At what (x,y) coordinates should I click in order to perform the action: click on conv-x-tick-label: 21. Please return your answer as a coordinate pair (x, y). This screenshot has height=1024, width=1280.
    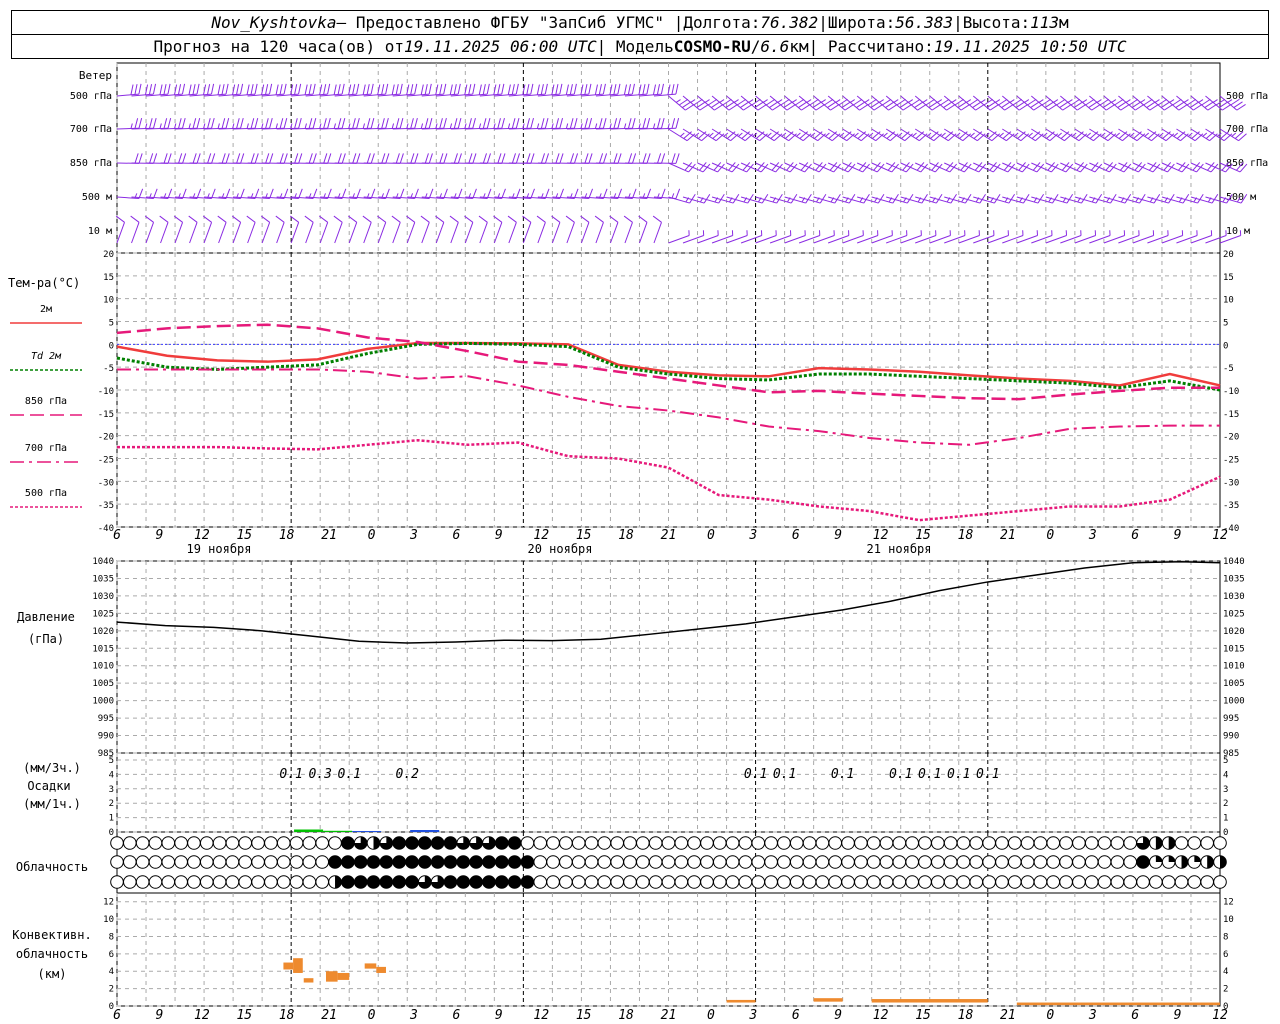
    Looking at the image, I should click on (669, 1015).